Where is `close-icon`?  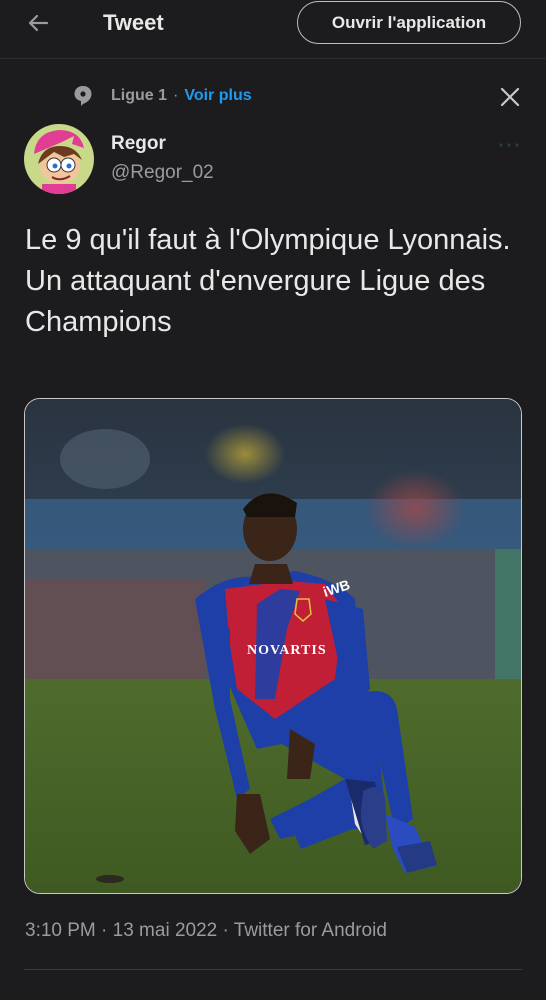 close-icon is located at coordinates (510, 97).